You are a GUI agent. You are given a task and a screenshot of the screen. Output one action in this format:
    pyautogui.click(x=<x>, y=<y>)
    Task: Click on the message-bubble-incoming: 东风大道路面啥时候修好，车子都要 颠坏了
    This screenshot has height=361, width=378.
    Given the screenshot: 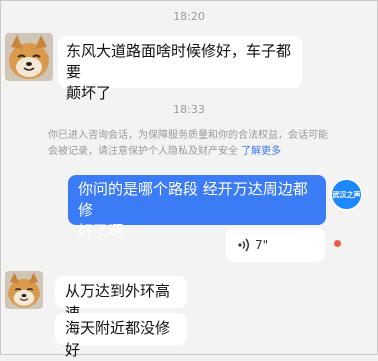 What is the action you would take?
    pyautogui.click(x=180, y=69)
    